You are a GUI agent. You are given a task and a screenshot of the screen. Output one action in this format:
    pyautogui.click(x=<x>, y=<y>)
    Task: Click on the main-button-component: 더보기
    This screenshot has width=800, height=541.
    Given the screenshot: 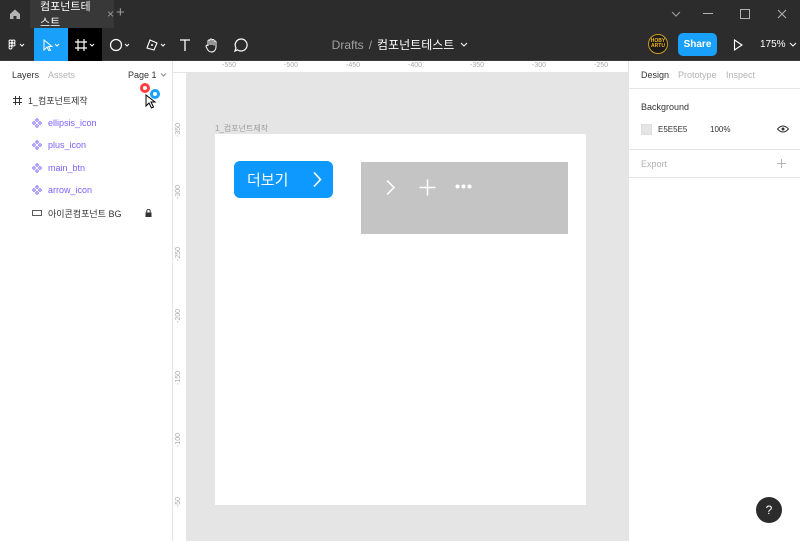 What is the action you would take?
    pyautogui.click(x=283, y=179)
    